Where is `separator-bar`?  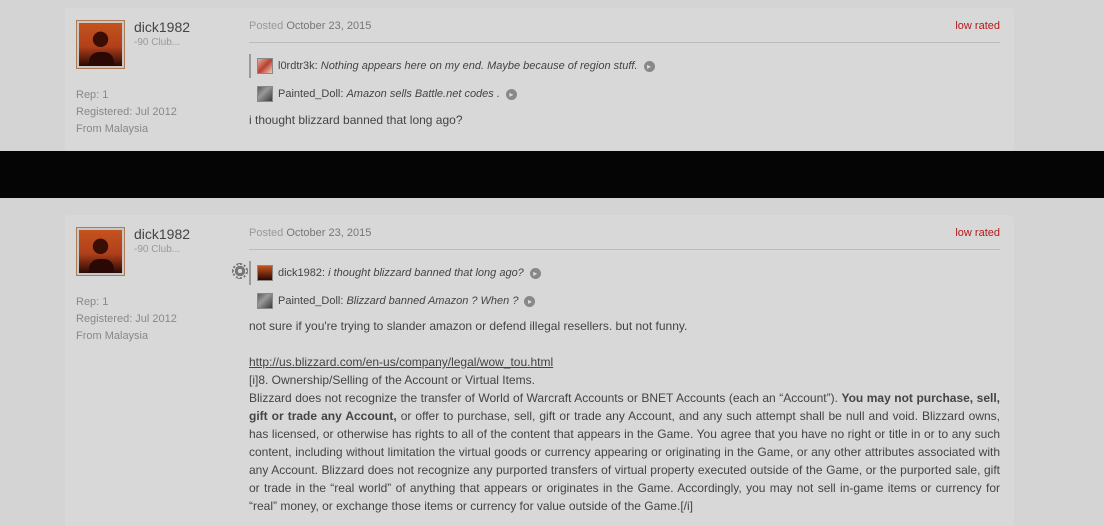
separator-bar is located at coordinates (552, 174).